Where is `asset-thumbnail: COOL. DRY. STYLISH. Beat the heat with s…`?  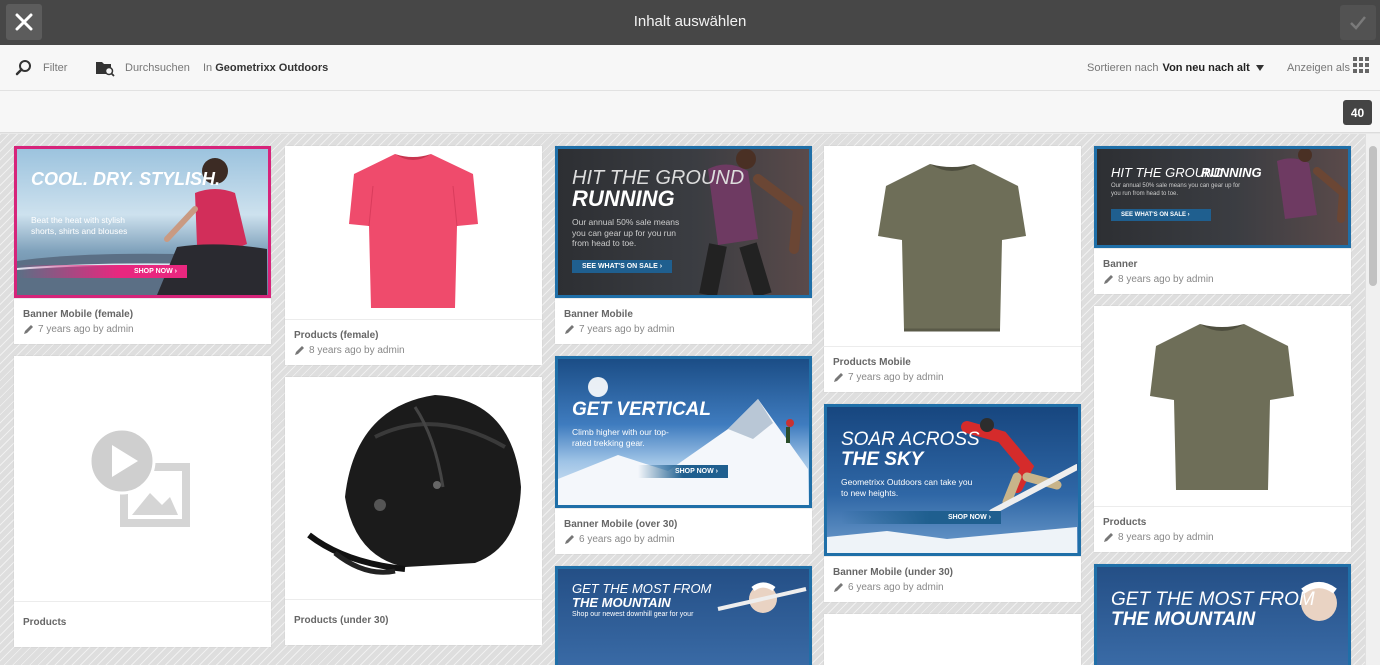 asset-thumbnail: COOL. DRY. STYLISH. Beat the heat with s… is located at coordinates (142, 222).